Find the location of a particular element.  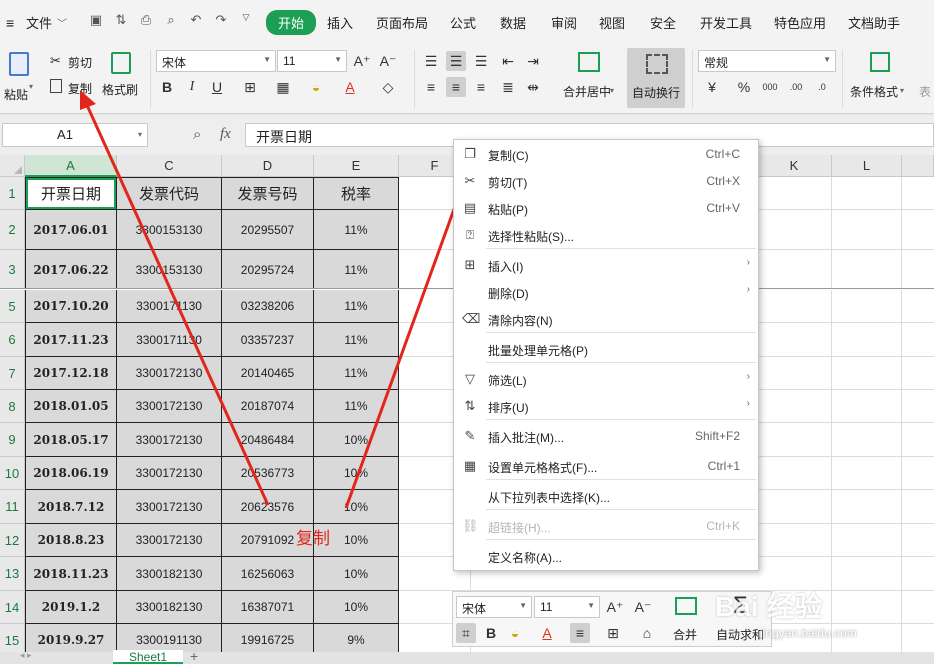

currency-icon: ¥ is located at coordinates (712, 87).